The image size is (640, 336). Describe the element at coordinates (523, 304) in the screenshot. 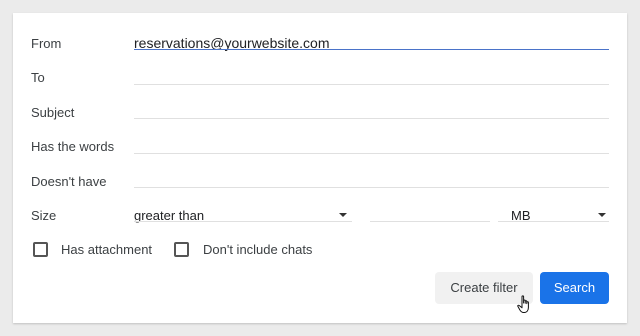

I see `hand-pointer-icon` at that location.